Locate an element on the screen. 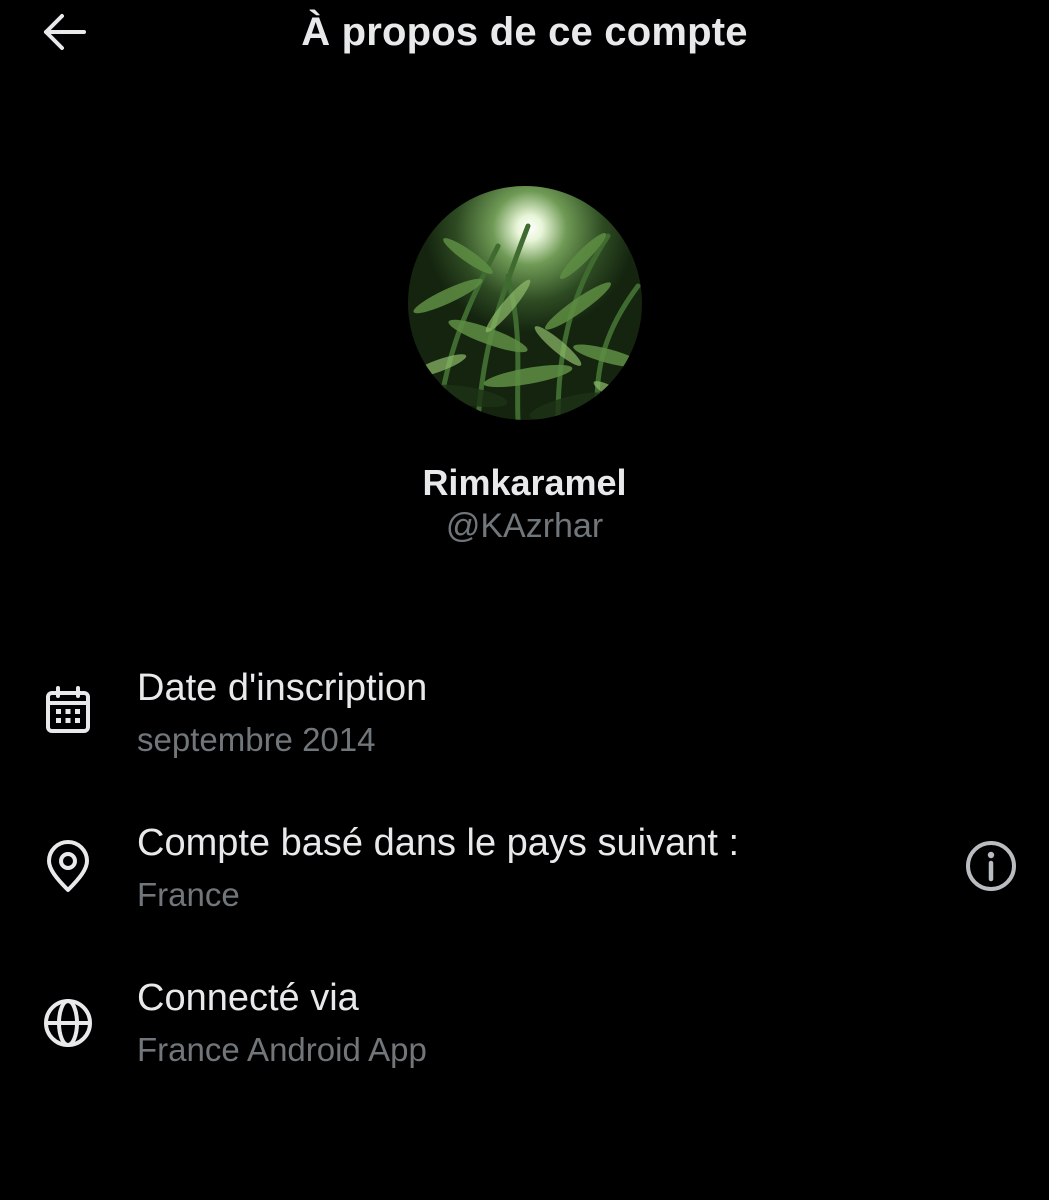 The image size is (1049, 1200). display-name: Rimkaramel is located at coordinates (524, 482).